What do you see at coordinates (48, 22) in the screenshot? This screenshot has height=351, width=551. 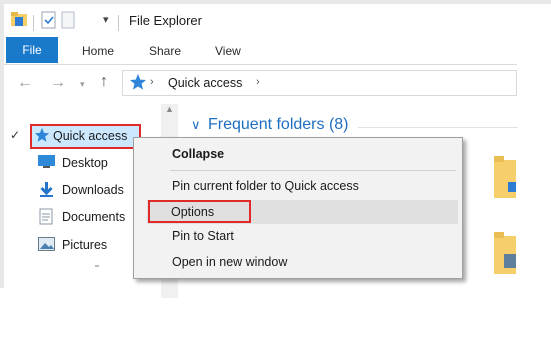 I see `properties-icon` at bounding box center [48, 22].